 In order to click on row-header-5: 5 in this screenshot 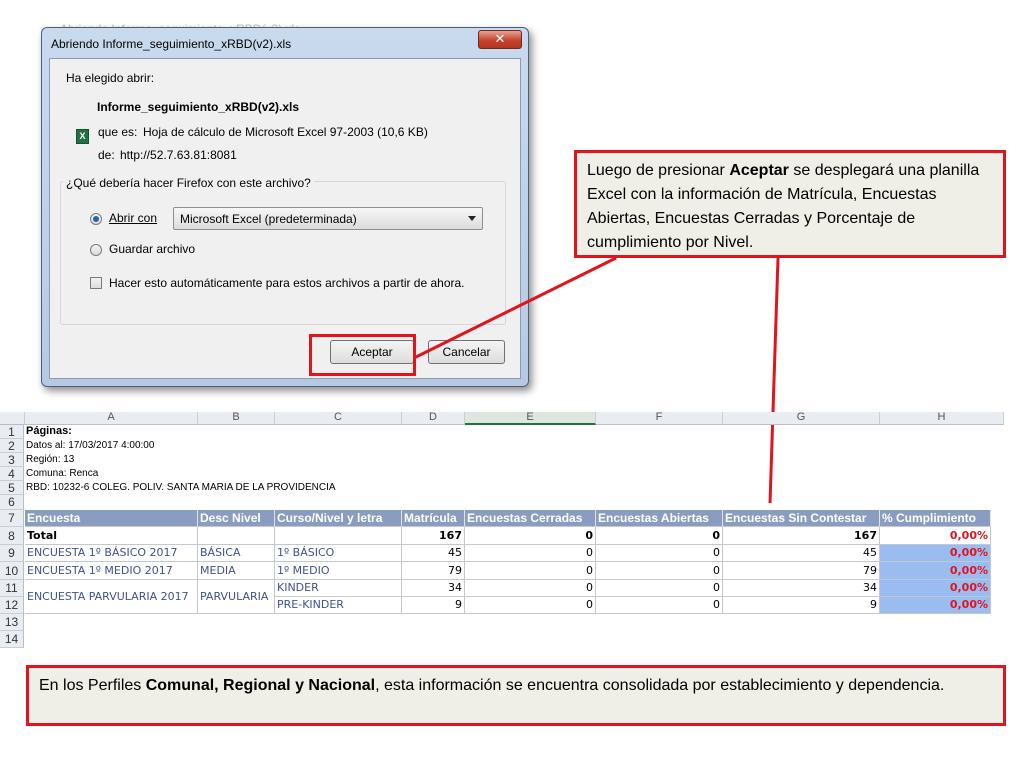, I will do `click(12, 488)`.